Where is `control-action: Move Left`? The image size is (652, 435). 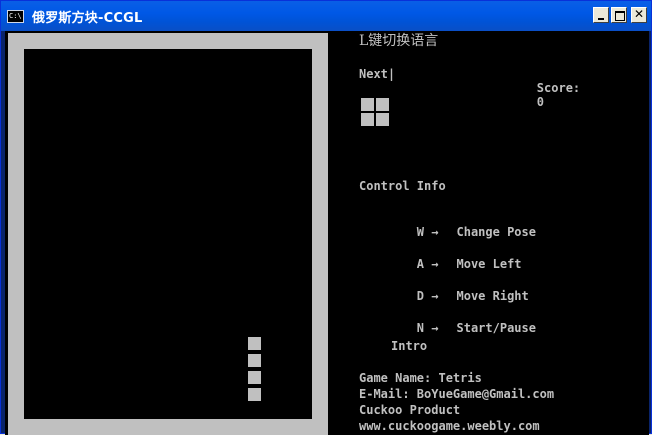 control-action: Move Left is located at coordinates (489, 264).